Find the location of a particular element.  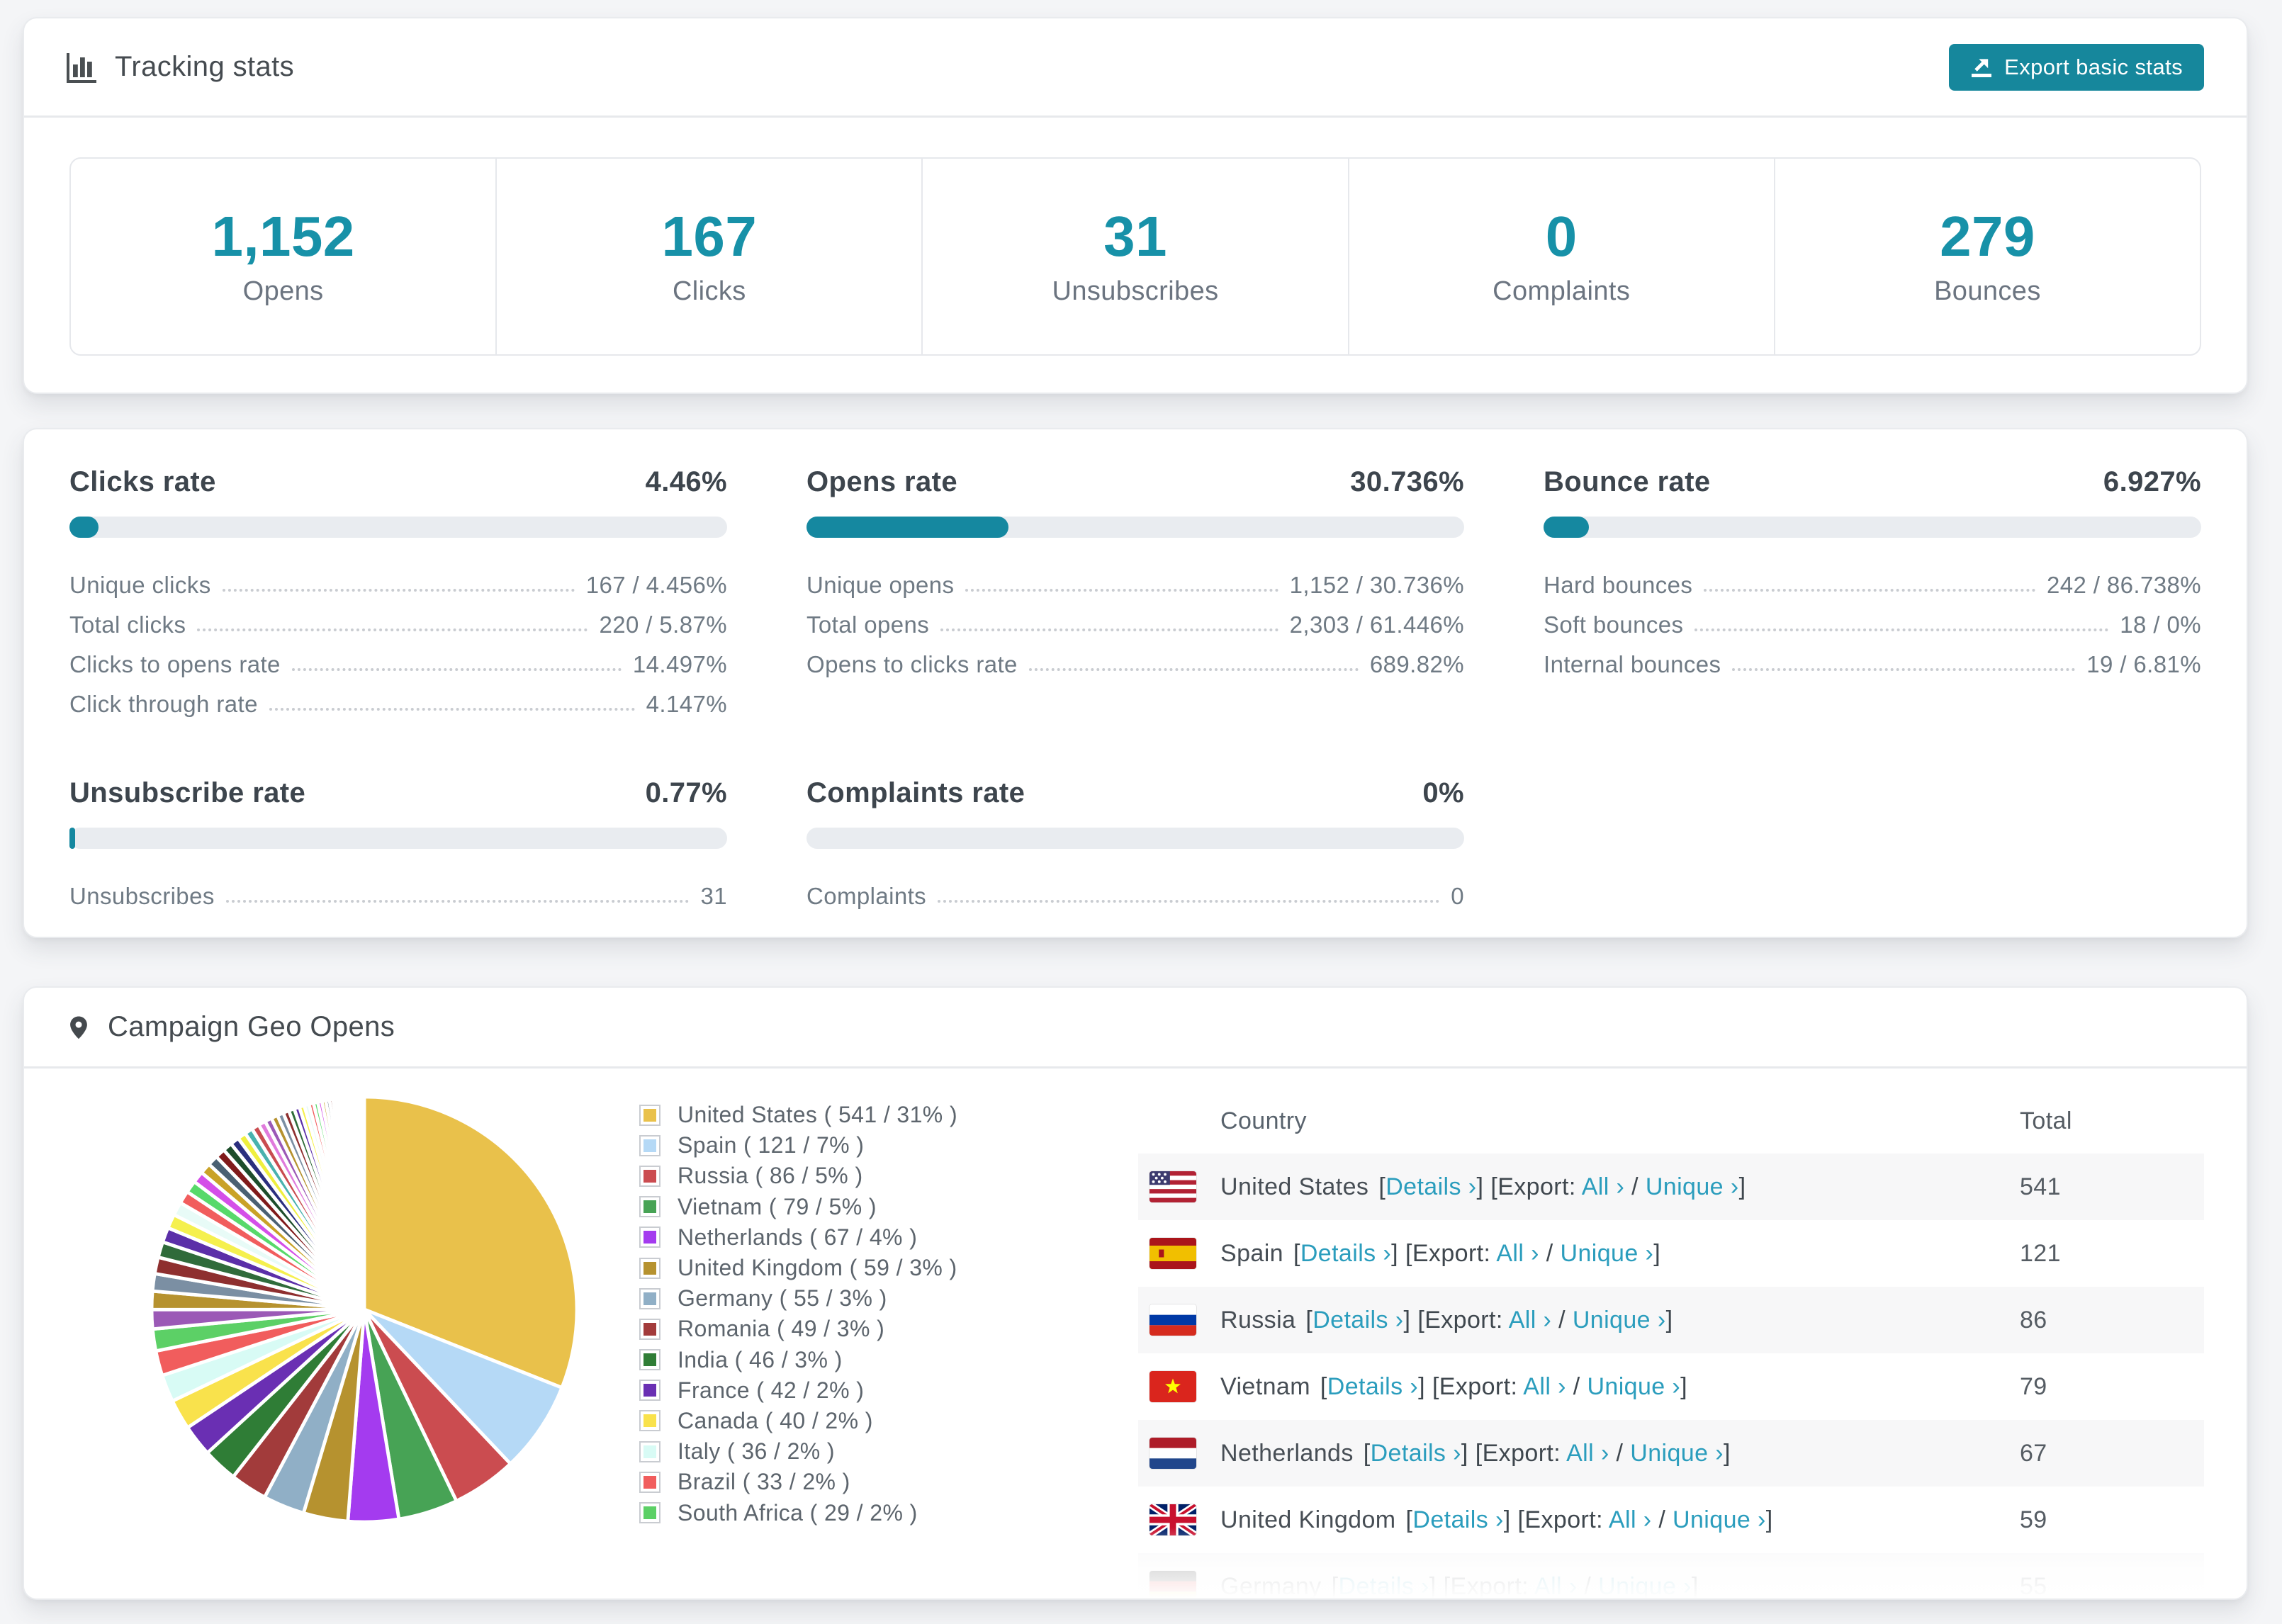

rate-row-label: Total opens is located at coordinates (868, 625).